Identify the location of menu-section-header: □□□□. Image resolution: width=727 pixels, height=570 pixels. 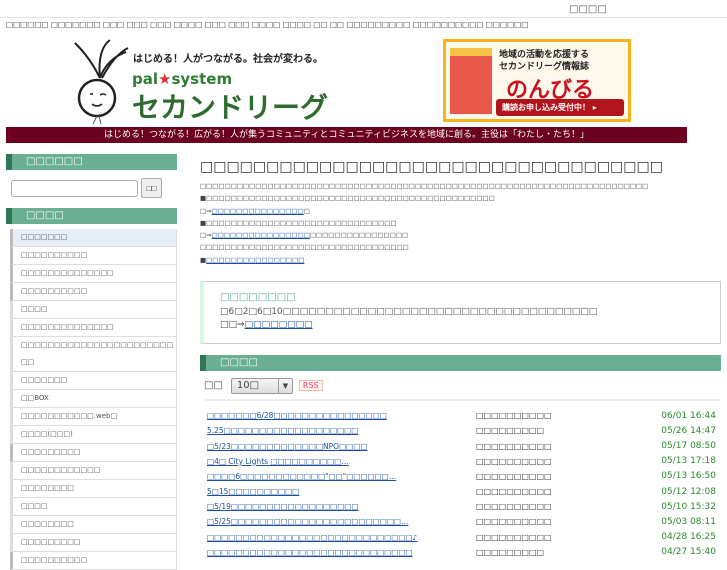
(91, 216).